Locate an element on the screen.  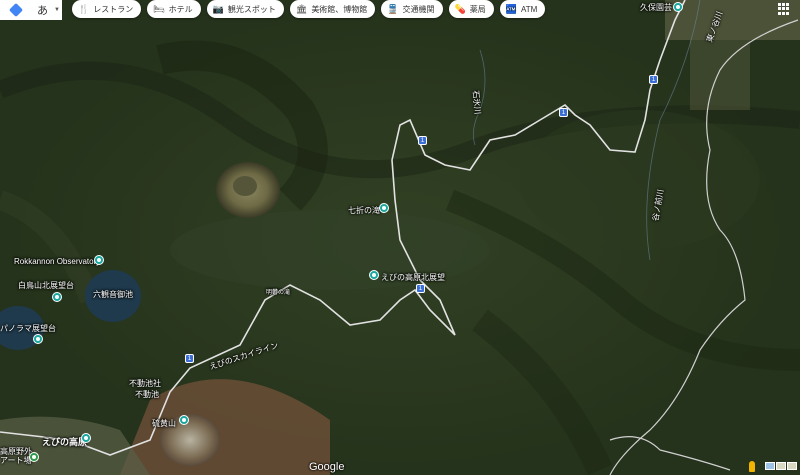
chip-hotels: 🛏 ホテル is located at coordinates (174, 9).